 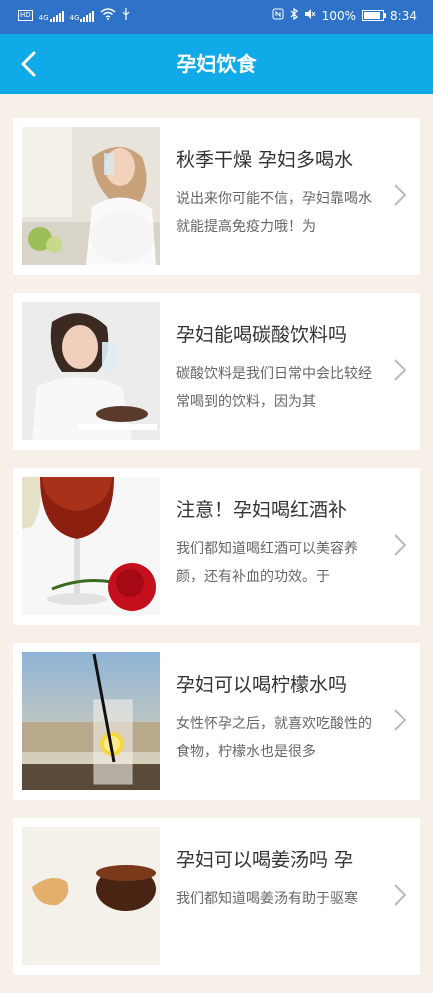 I want to click on article-title: 孕妇可以喝柠檬水吗, so click(x=262, y=685).